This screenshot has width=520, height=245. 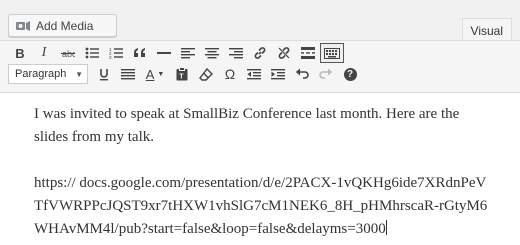 I want to click on clipboard-icon: T, so click(x=182, y=74).